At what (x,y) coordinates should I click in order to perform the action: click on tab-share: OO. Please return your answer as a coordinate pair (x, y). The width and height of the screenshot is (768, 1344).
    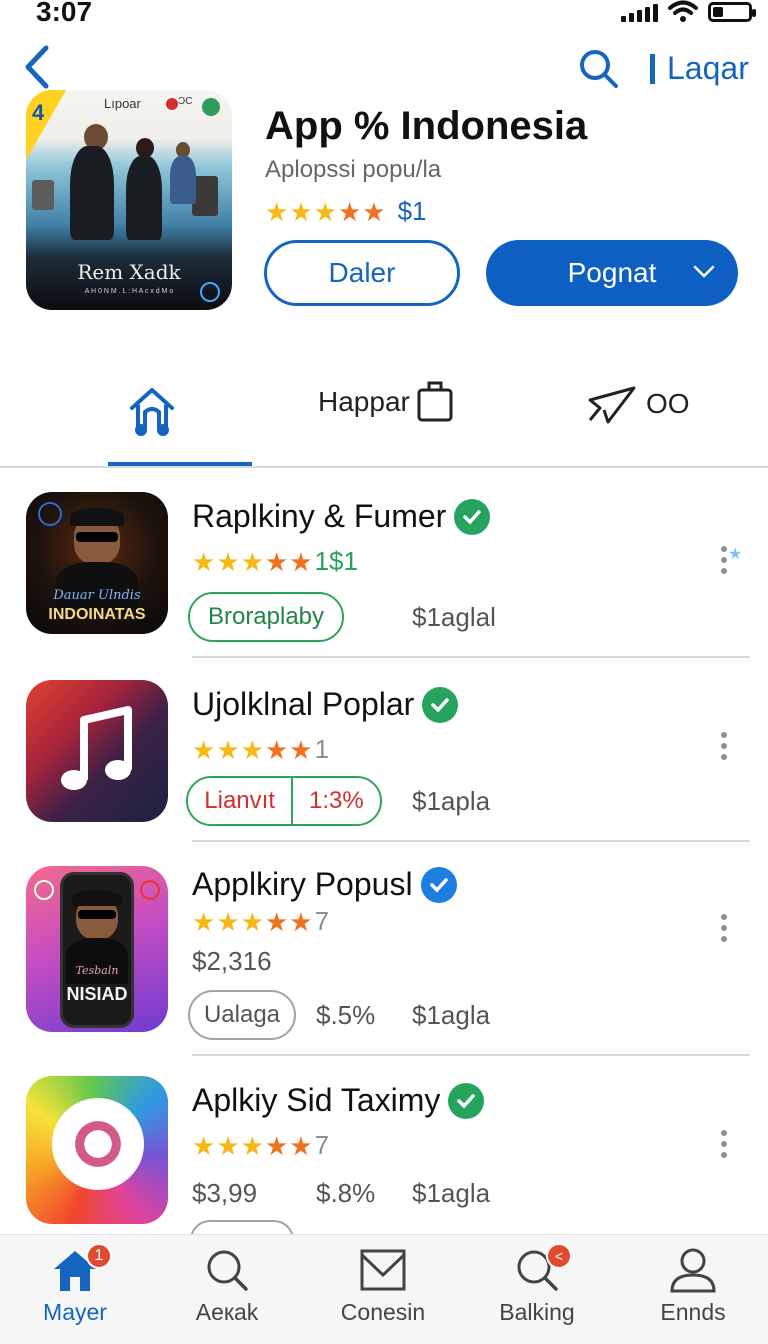
    Looking at the image, I should click on (638, 404).